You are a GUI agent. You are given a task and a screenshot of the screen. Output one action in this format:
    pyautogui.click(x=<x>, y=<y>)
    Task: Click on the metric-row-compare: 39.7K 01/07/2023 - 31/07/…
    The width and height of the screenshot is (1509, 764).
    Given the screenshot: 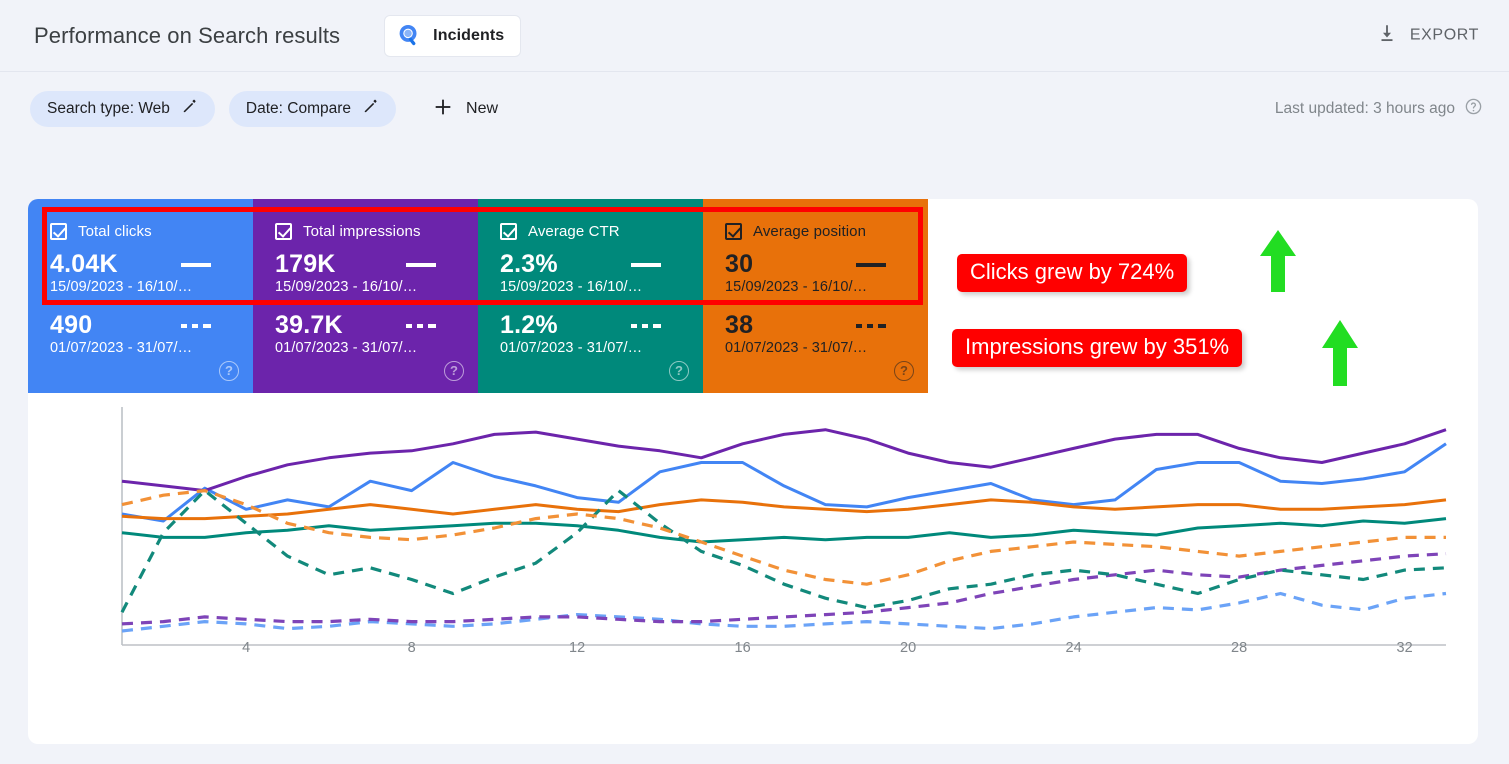 What is the action you would take?
    pyautogui.click(x=367, y=334)
    